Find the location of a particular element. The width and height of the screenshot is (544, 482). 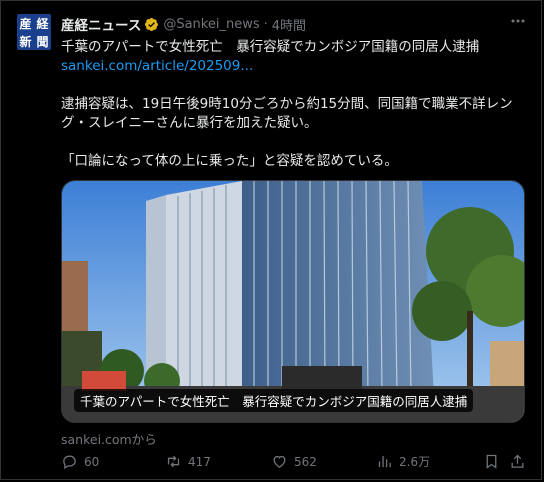

views-button: 2.6万 is located at coordinates (403, 461).